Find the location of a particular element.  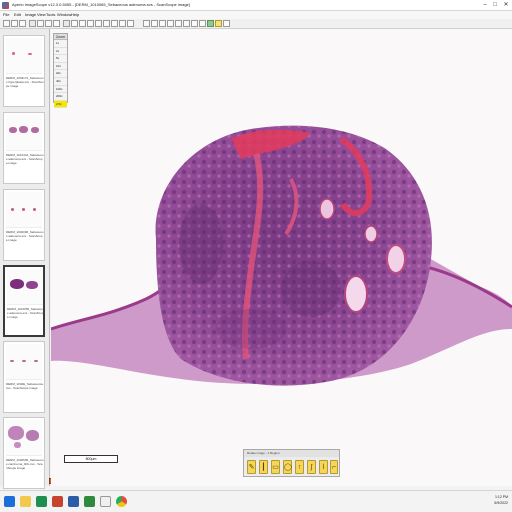

pan-icon is located at coordinates (66, 23).